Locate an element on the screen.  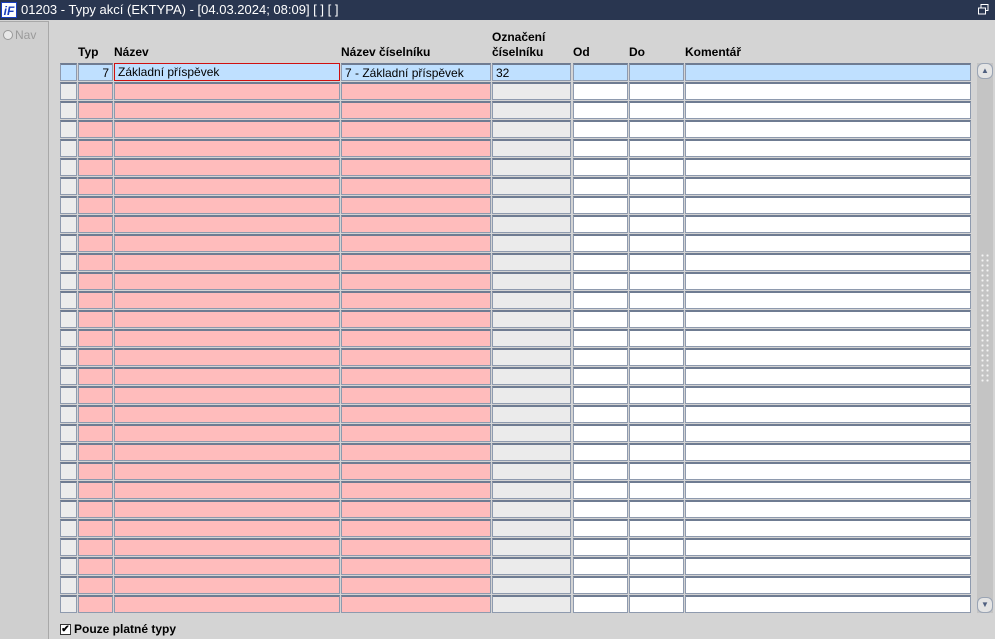
oznaceni-field: 32 is located at coordinates (531, 72).